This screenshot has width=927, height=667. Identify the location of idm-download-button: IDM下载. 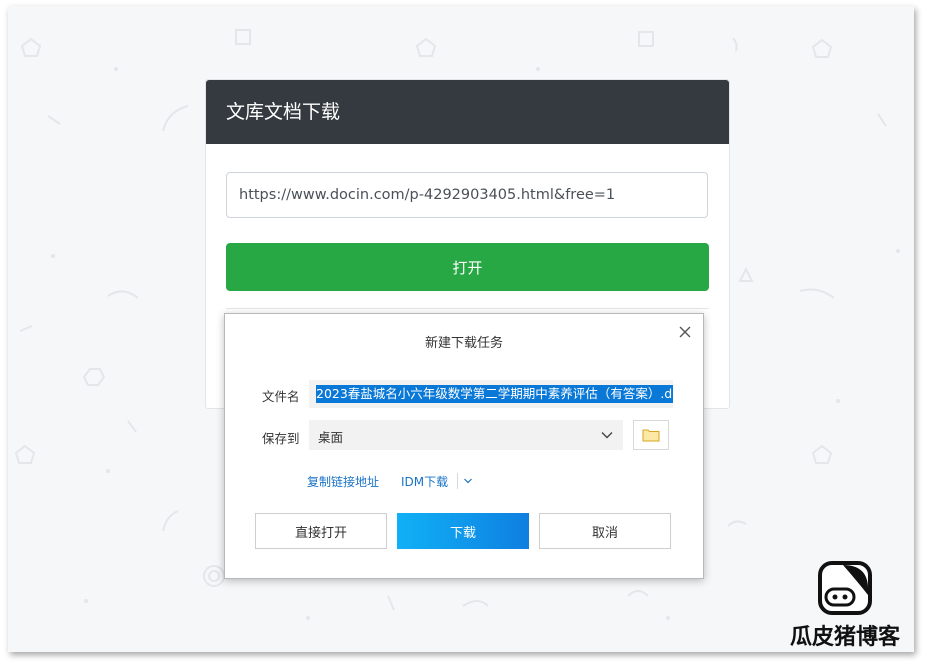
(424, 481).